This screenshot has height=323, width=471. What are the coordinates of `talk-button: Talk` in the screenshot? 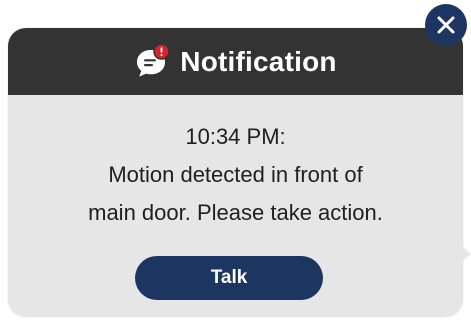 It's located at (229, 278).